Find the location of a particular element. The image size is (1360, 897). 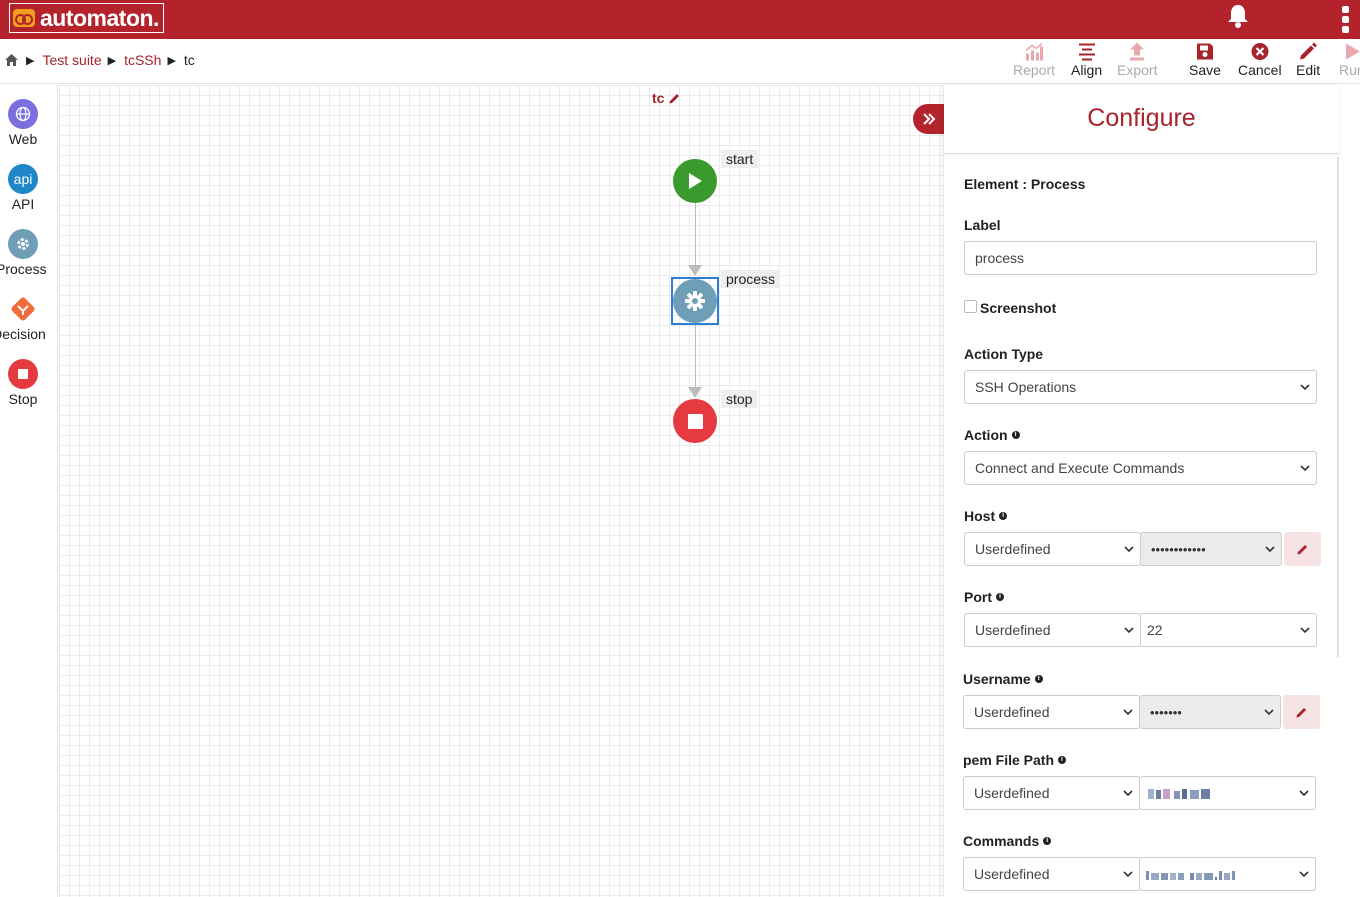

cancel-button: Cancel is located at coordinates (1260, 59).